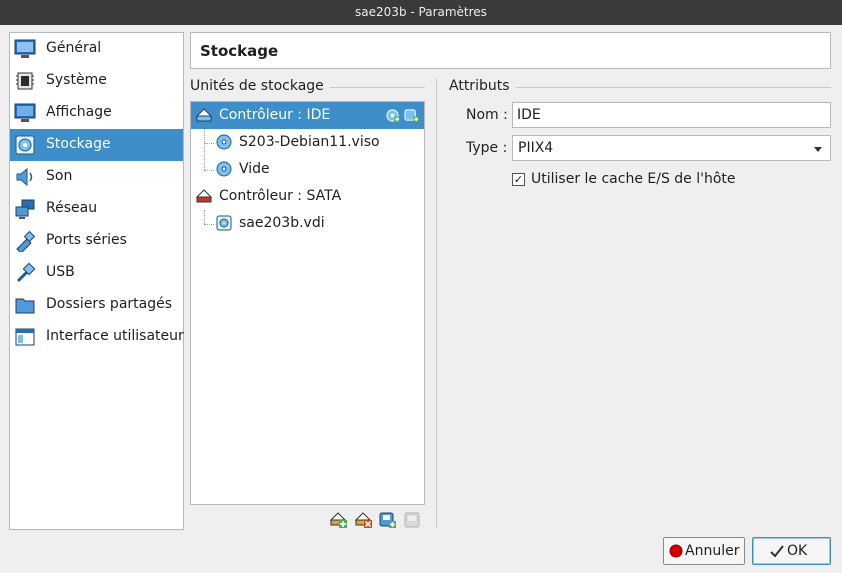  I want to click on sidebar-item-shared-folders: Dossiers partagés, so click(96, 305).